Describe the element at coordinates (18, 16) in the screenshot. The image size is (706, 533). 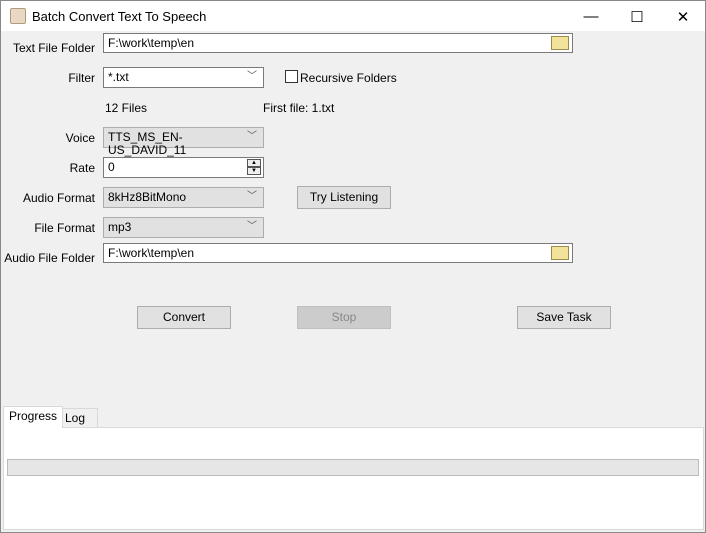
I see `app-icon` at that location.